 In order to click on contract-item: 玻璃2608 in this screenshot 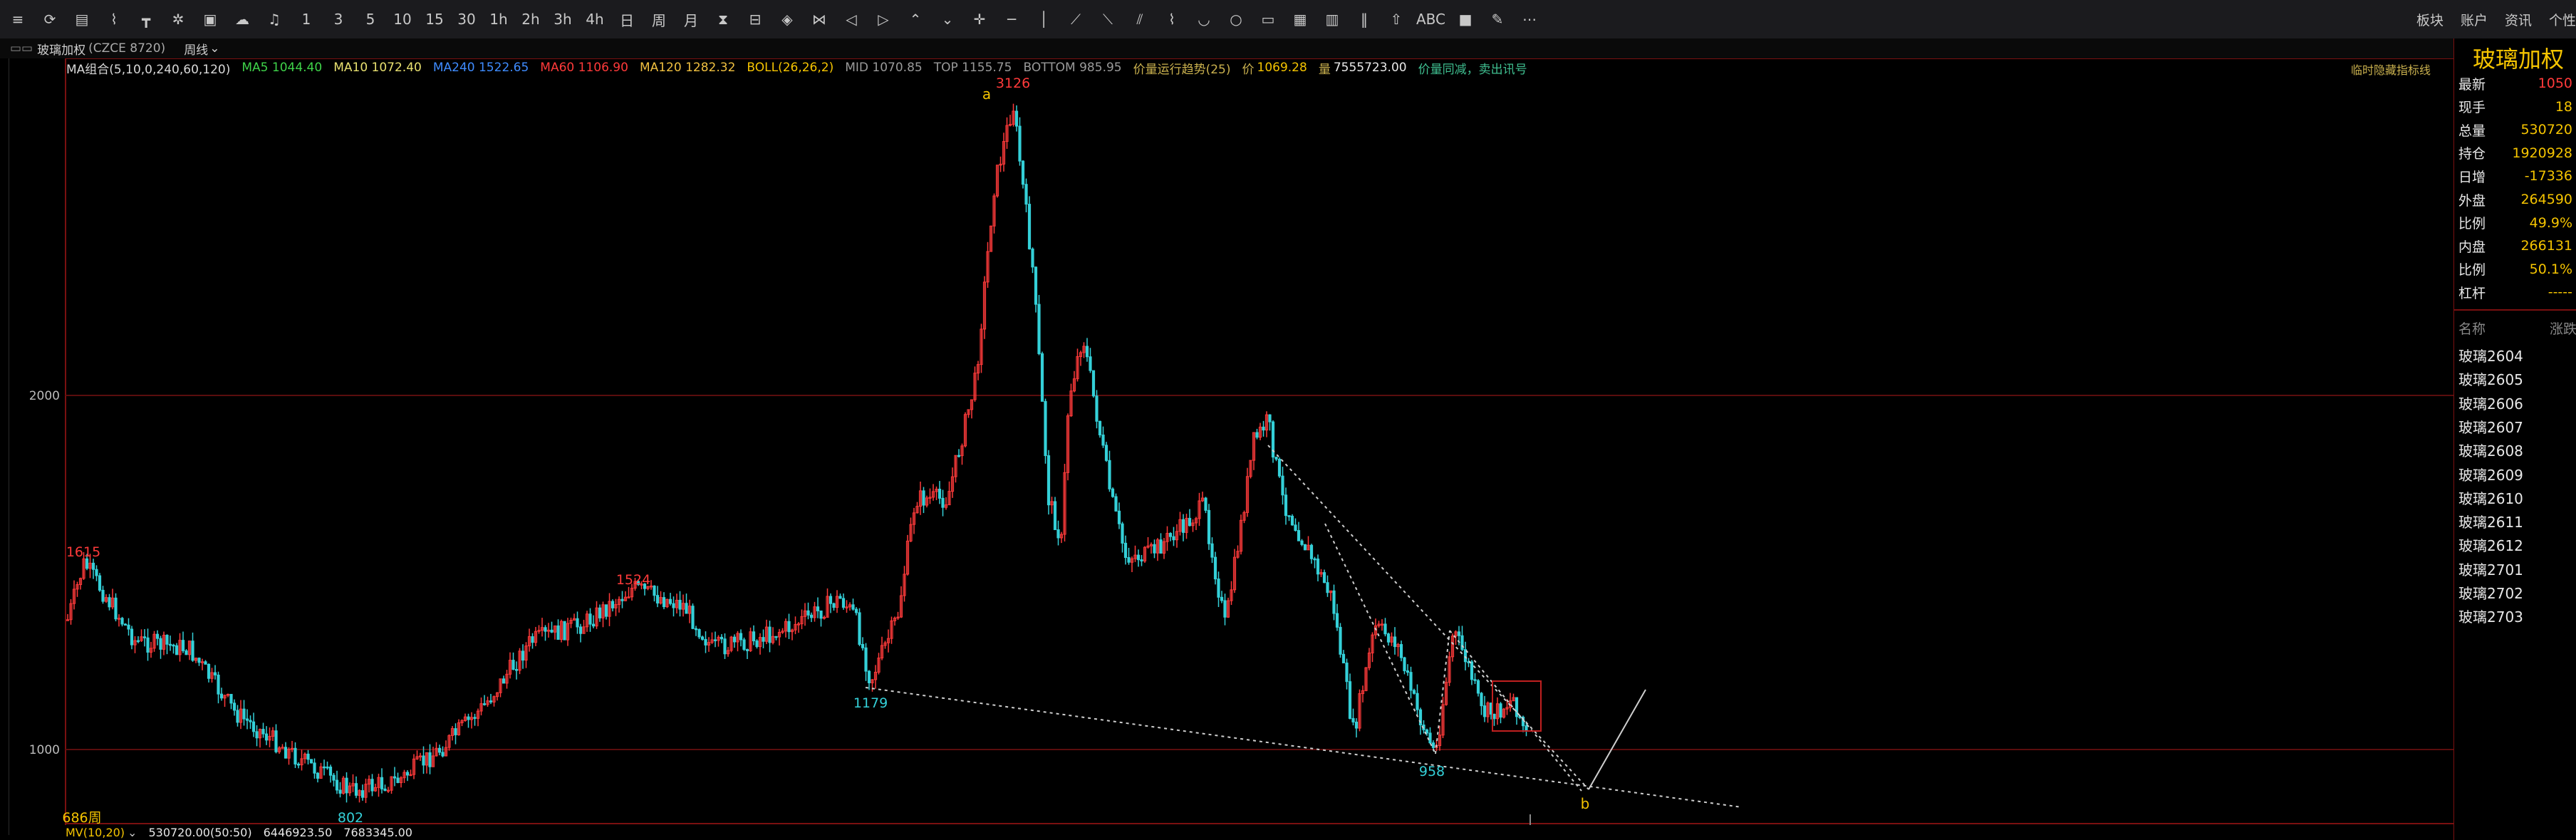, I will do `click(2490, 450)`.